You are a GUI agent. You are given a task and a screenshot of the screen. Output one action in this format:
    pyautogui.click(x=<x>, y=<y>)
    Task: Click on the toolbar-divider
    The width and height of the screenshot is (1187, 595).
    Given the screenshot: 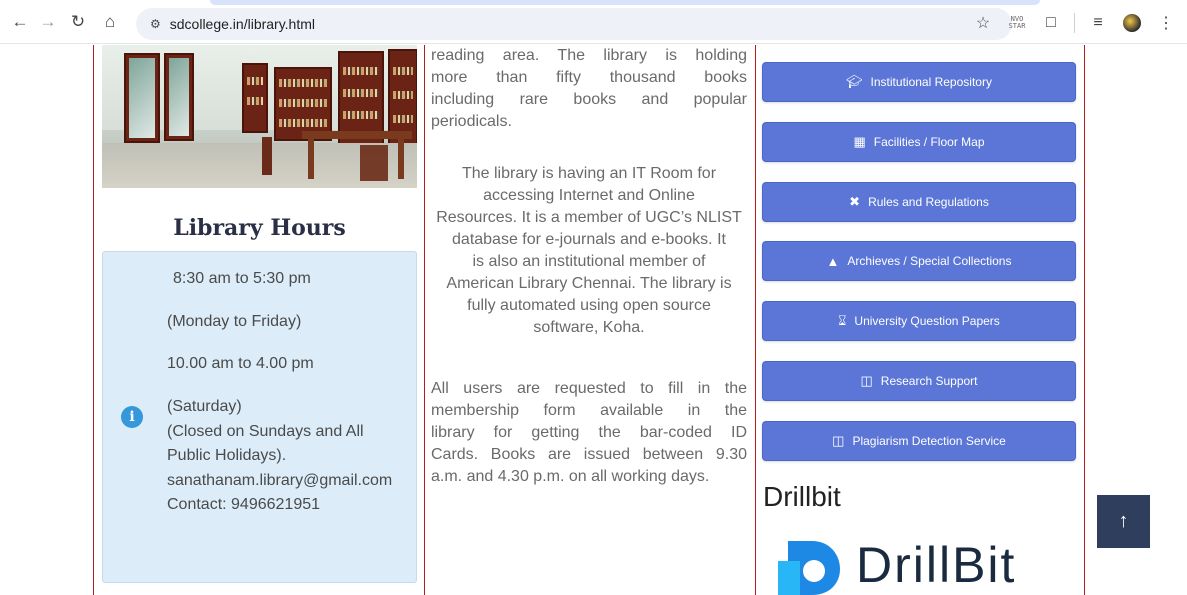 What is the action you would take?
    pyautogui.click(x=1074, y=23)
    